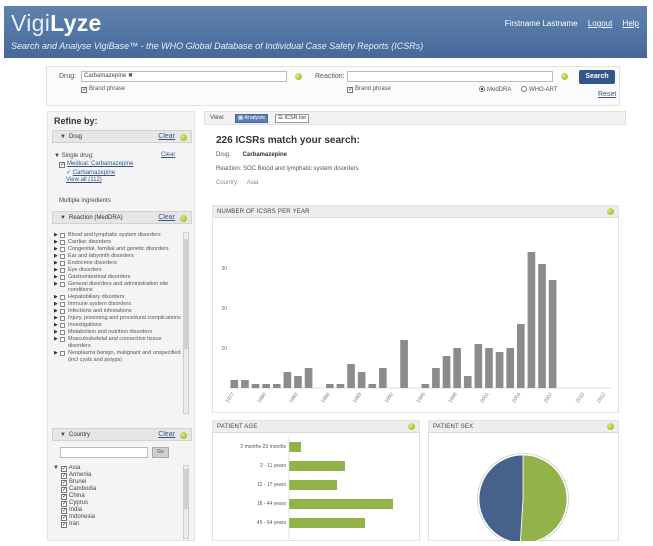 This screenshot has height=546, width=653. What do you see at coordinates (160, 452) in the screenshot?
I see `country-go-button: Go` at bounding box center [160, 452].